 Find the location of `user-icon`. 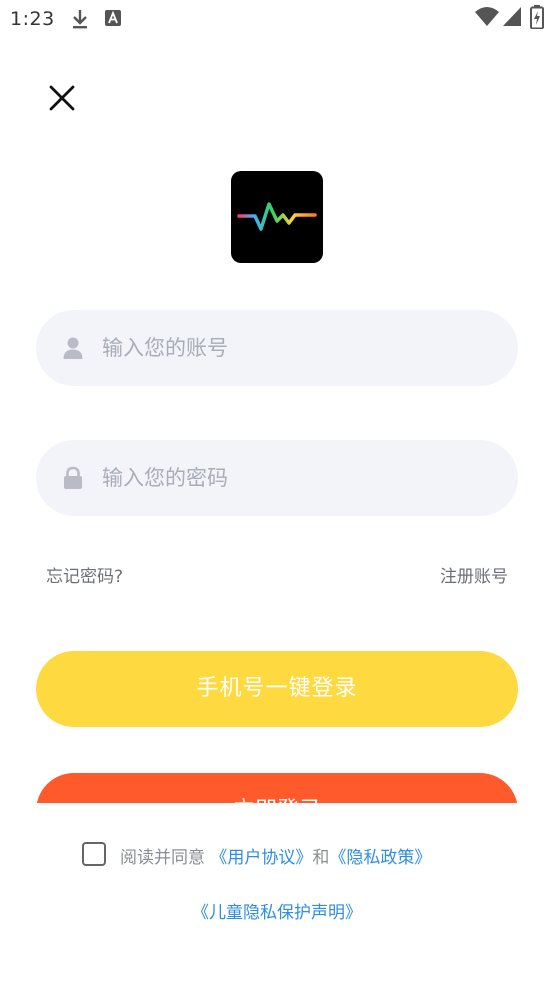

user-icon is located at coordinates (73, 348).